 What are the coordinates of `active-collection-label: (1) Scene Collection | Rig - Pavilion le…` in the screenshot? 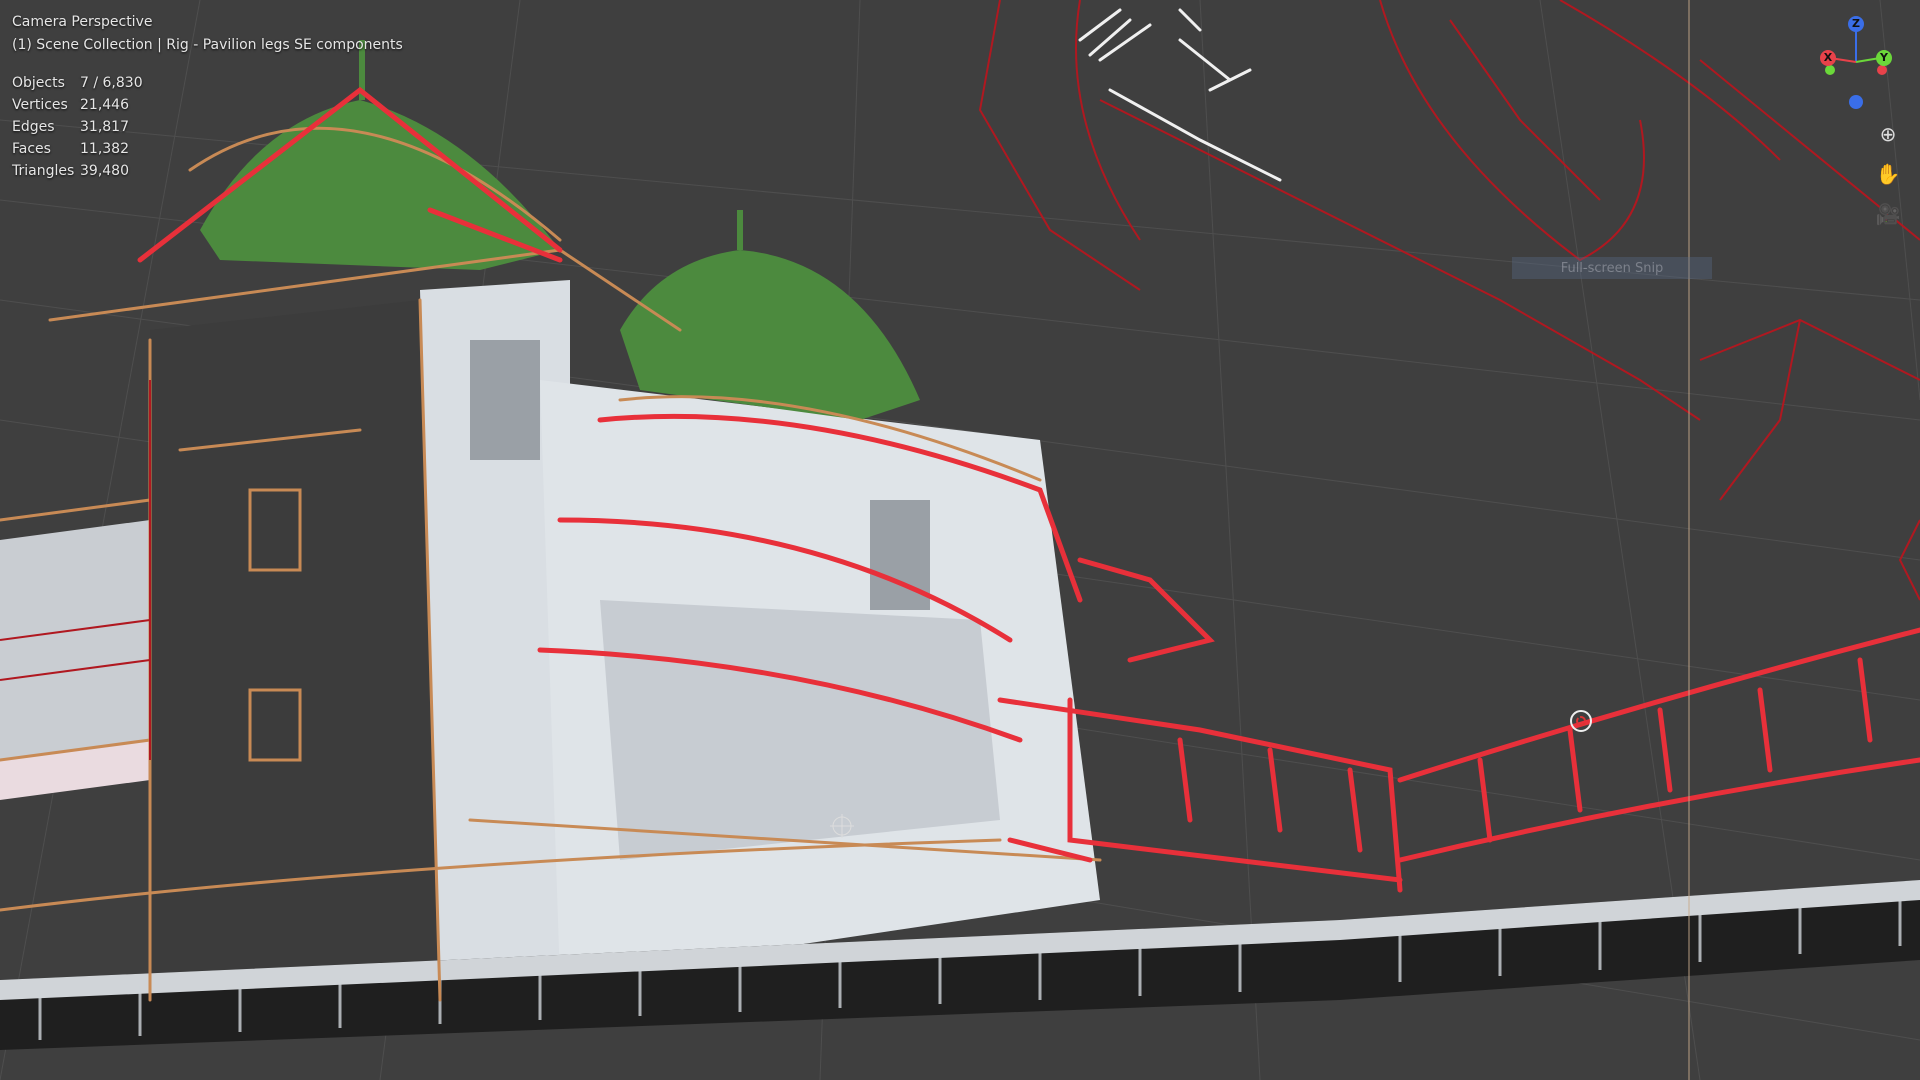 It's located at (207, 45).